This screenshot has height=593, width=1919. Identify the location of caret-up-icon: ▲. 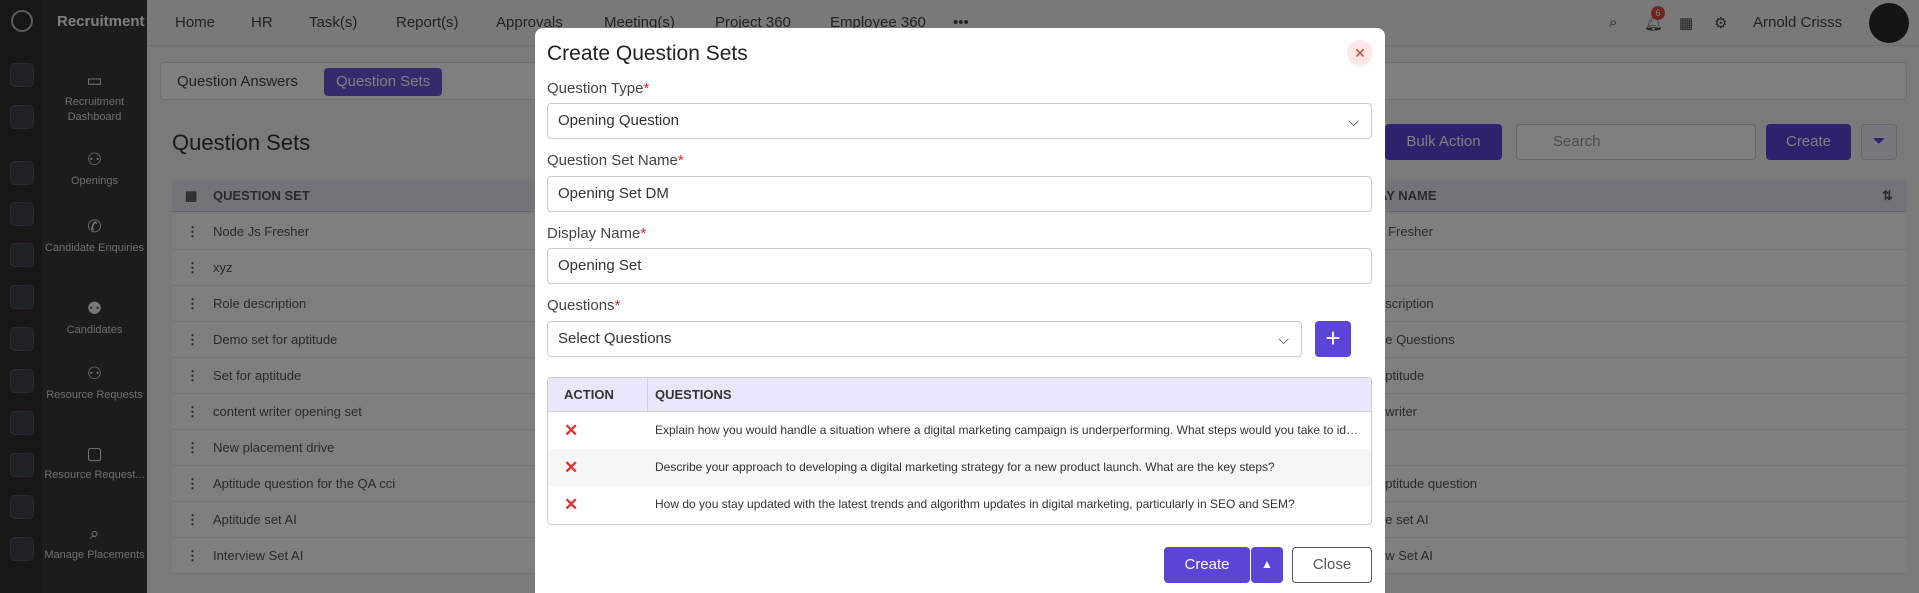
(1267, 564).